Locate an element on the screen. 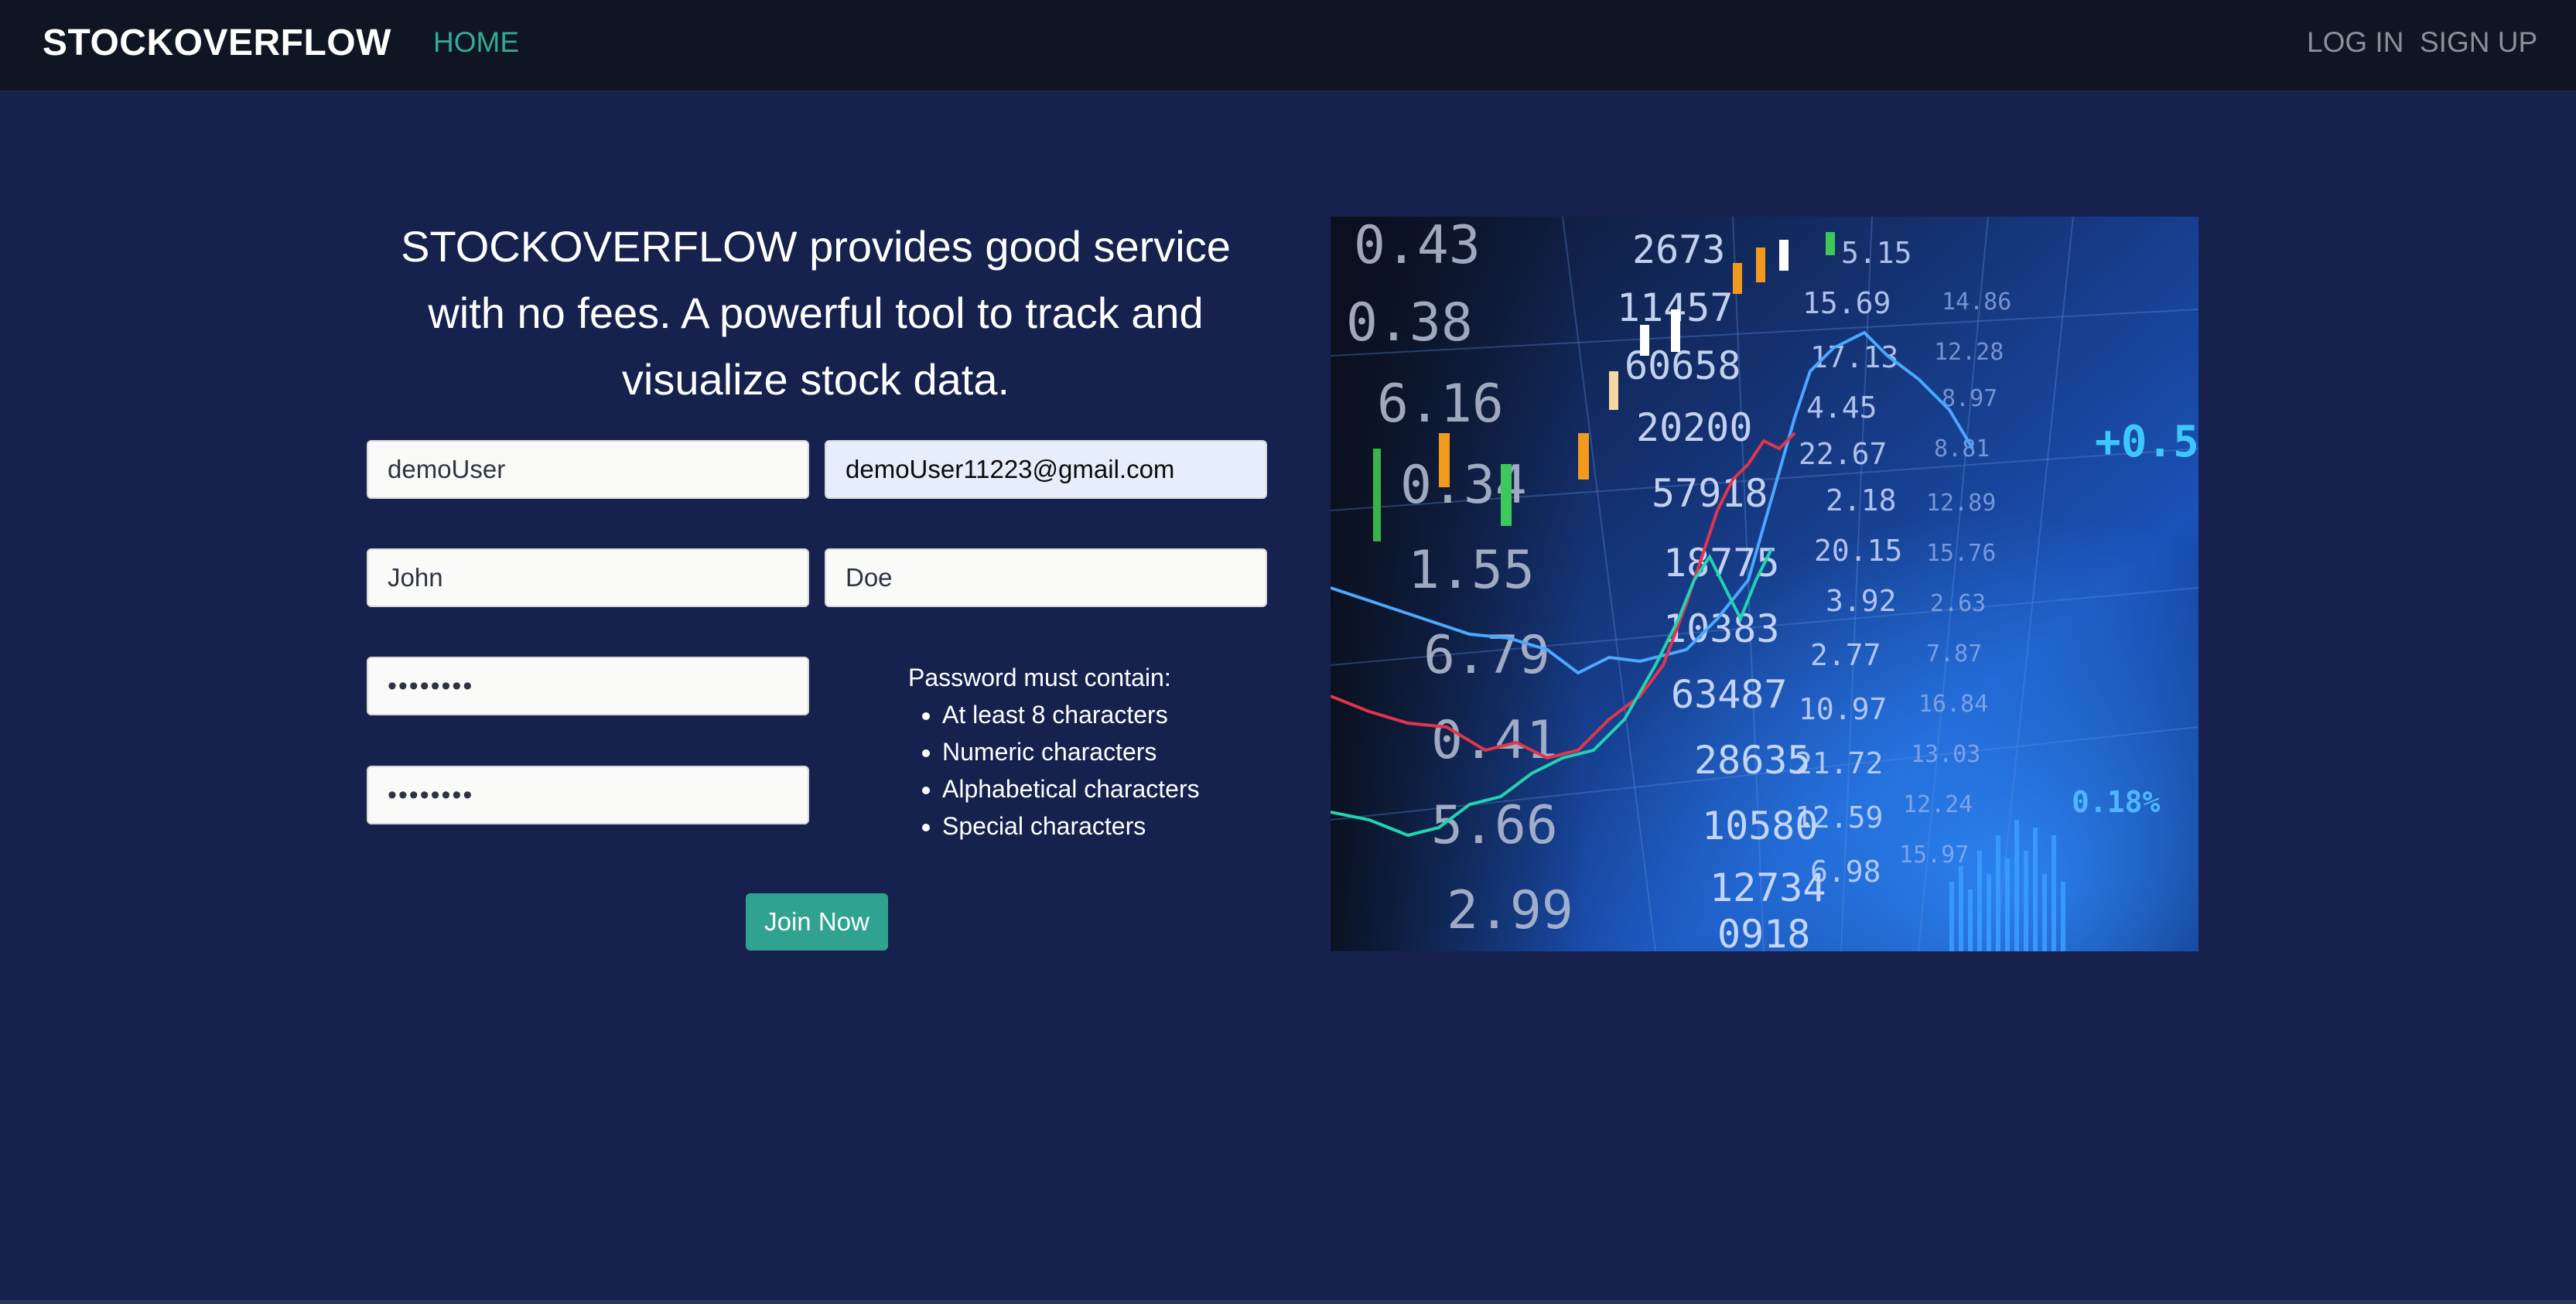  username-input is located at coordinates (588, 469).